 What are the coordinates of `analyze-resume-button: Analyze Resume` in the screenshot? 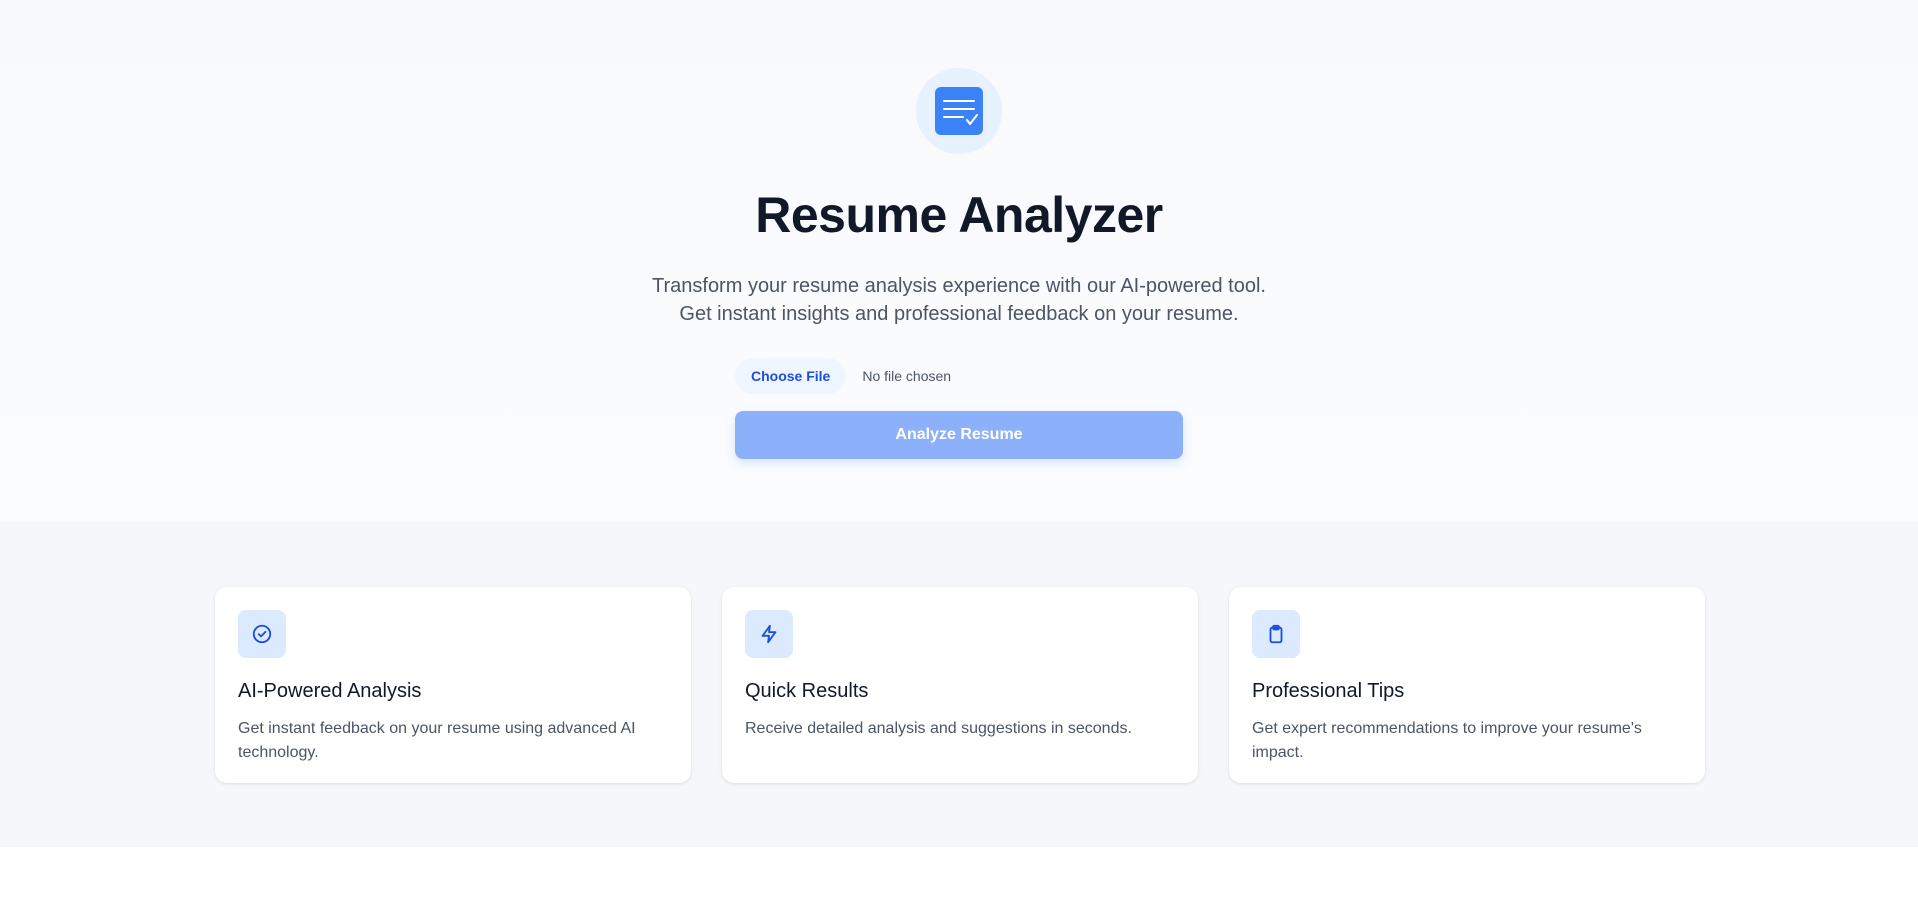 It's located at (959, 435).